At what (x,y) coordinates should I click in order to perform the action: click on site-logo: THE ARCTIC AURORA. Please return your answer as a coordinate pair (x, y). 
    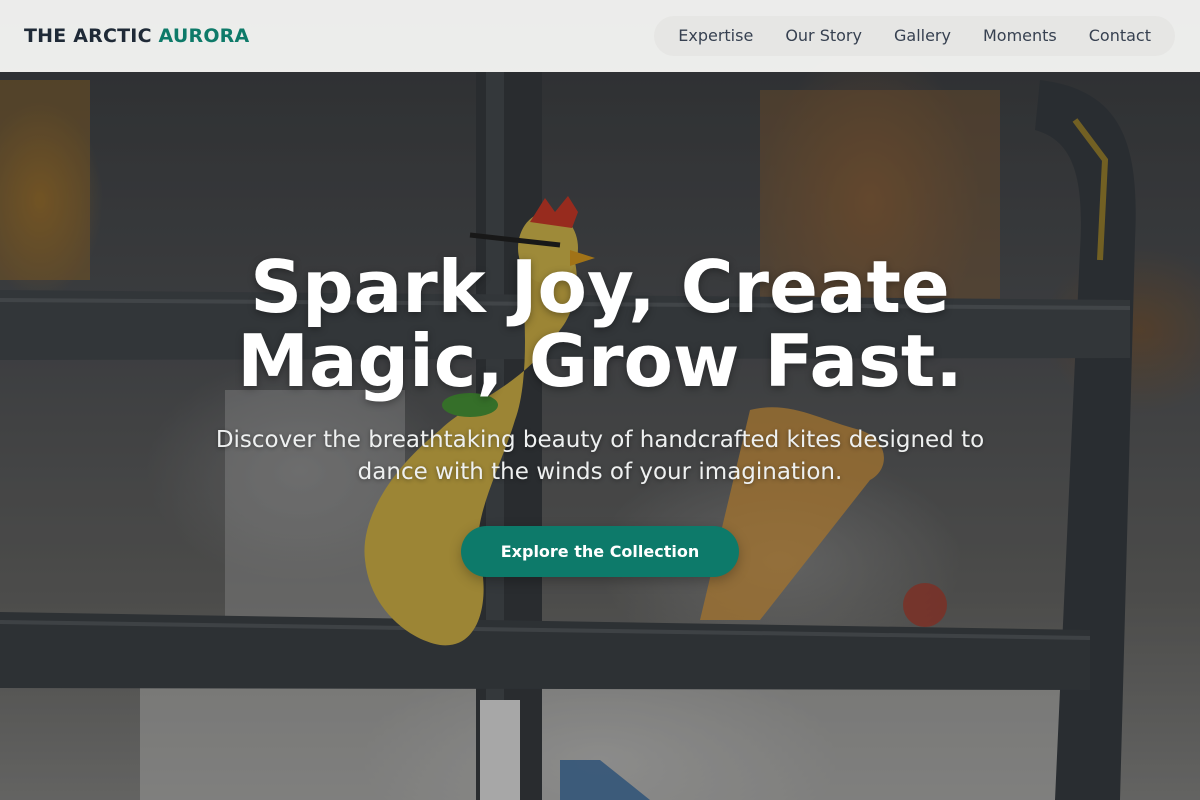
    Looking at the image, I should click on (136, 36).